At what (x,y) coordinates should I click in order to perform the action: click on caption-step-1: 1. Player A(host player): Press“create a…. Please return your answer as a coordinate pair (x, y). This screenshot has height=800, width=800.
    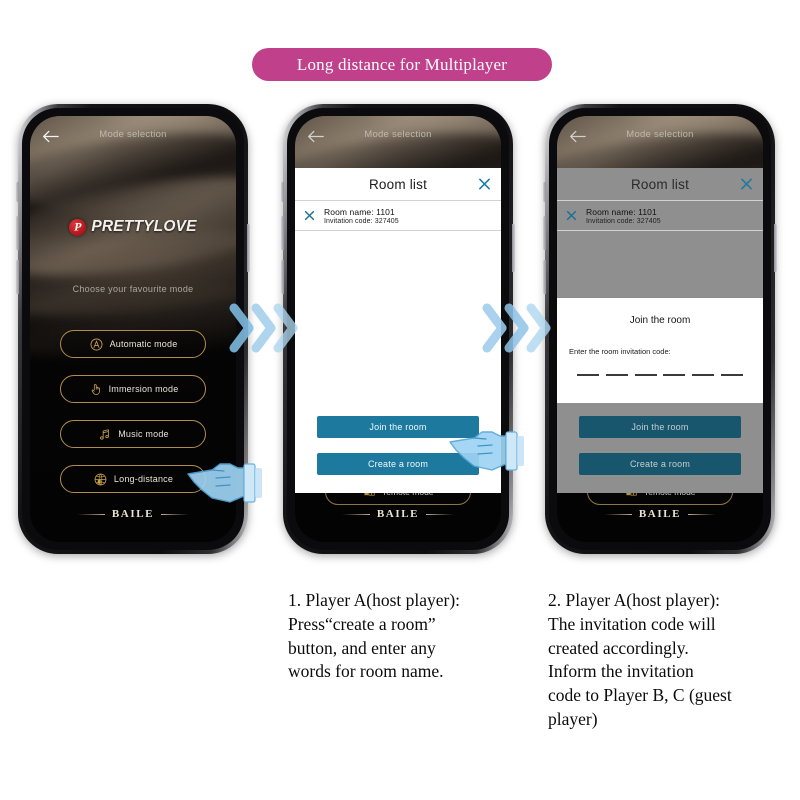
    Looking at the image, I should click on (374, 636).